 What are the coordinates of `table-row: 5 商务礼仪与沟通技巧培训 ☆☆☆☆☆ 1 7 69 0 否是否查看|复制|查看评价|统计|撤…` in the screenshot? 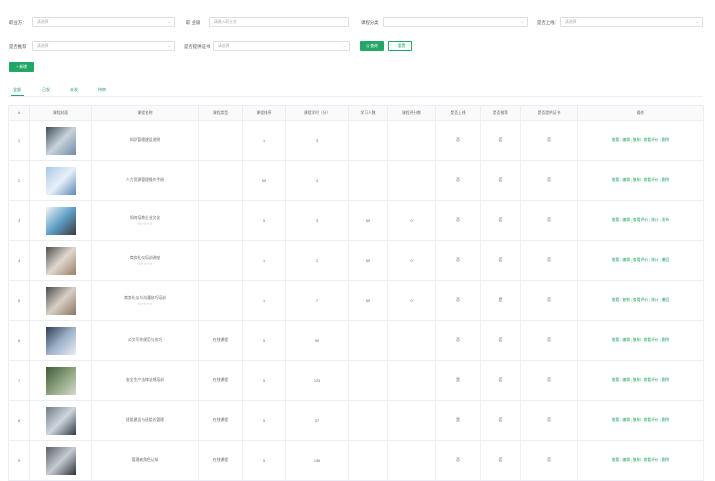 It's located at (356, 300).